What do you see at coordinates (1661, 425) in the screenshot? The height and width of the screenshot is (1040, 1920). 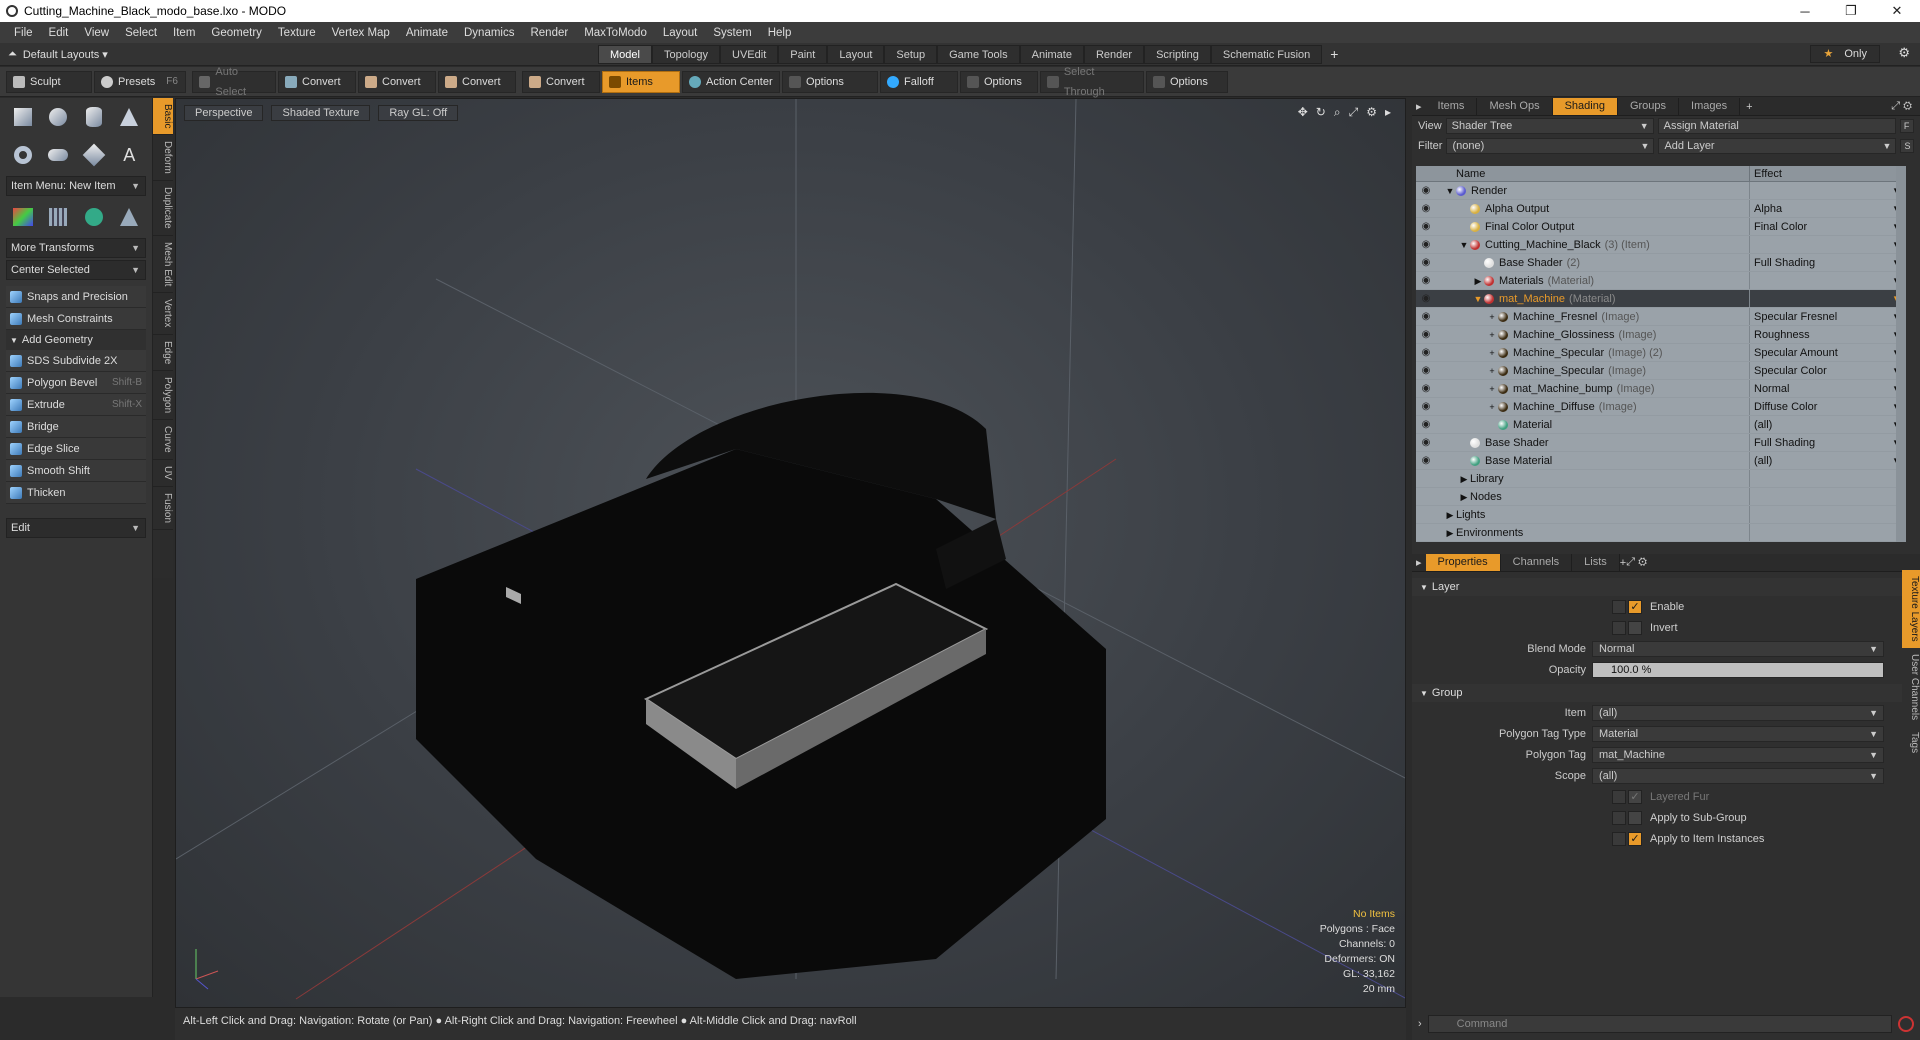 I see `shader-tree-row: ◉ Material (all)▼` at bounding box center [1661, 425].